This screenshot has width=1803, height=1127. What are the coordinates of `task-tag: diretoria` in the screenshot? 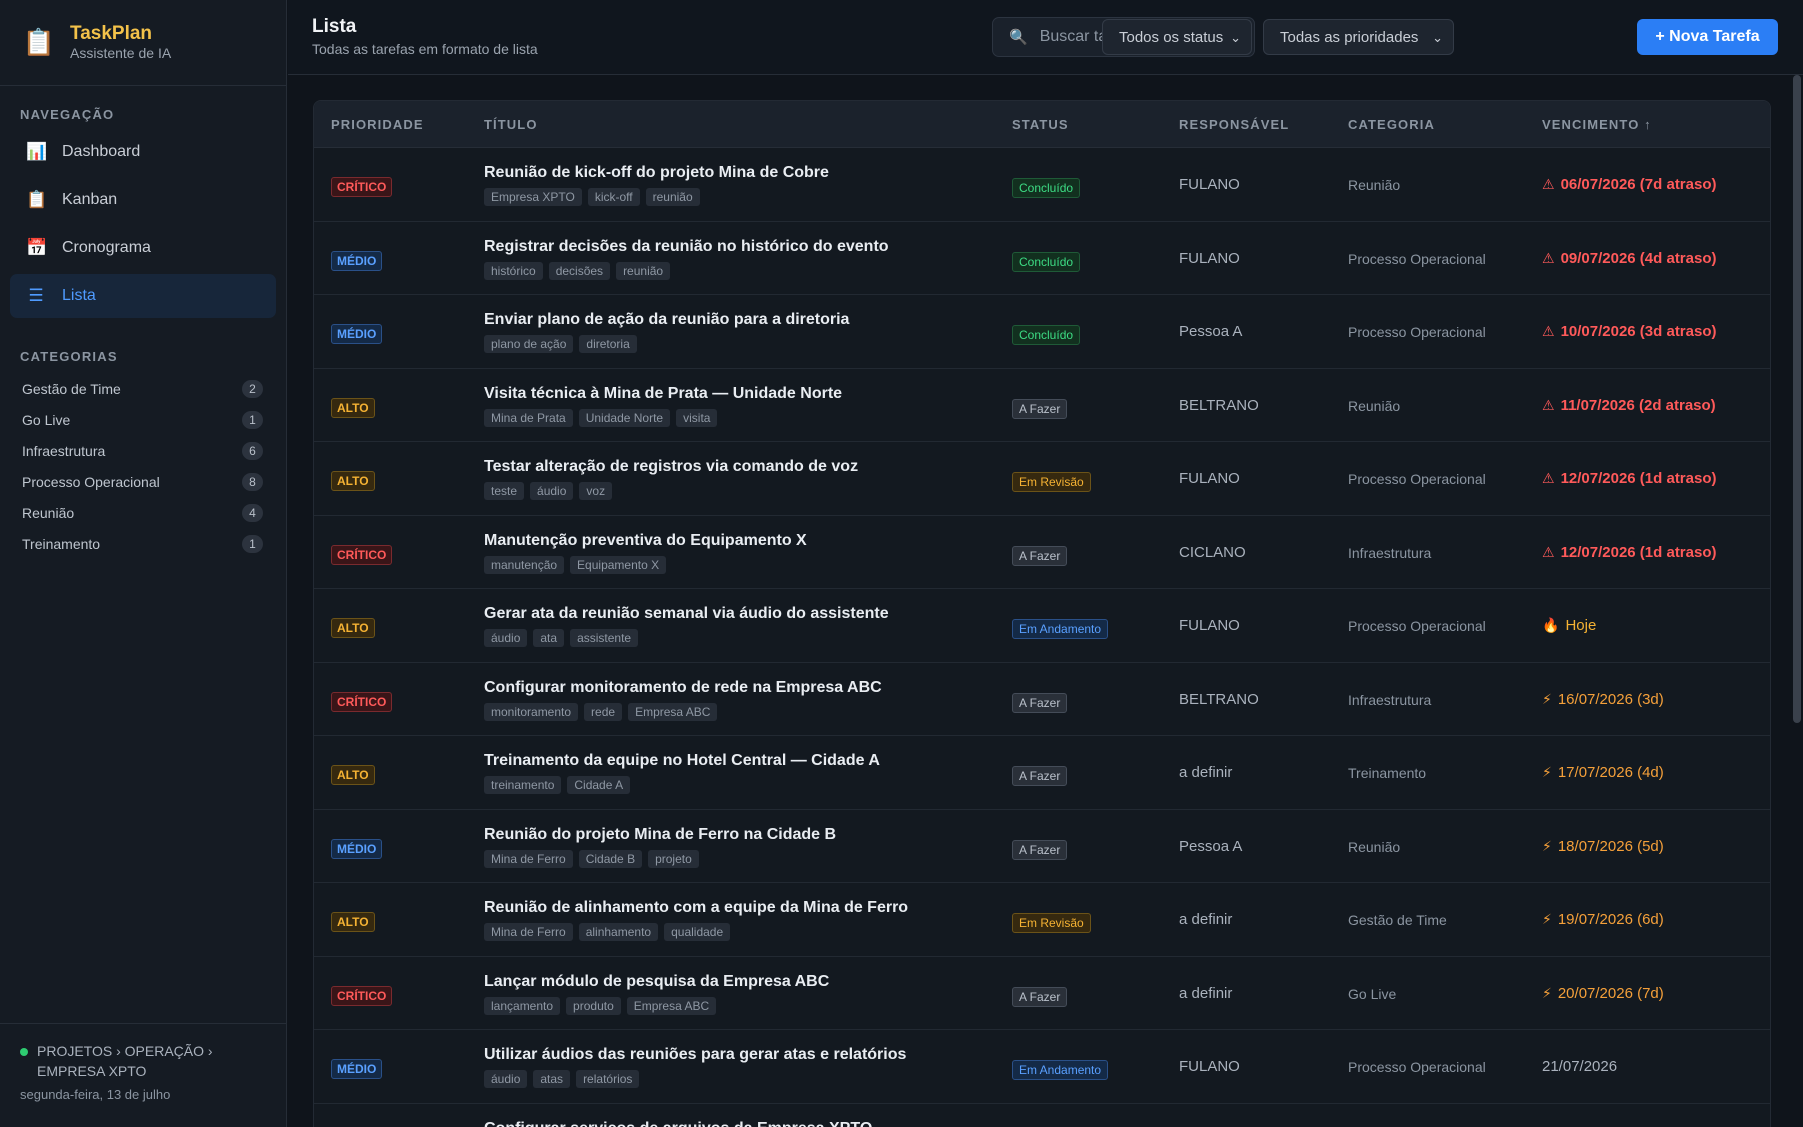 It's located at (608, 344).